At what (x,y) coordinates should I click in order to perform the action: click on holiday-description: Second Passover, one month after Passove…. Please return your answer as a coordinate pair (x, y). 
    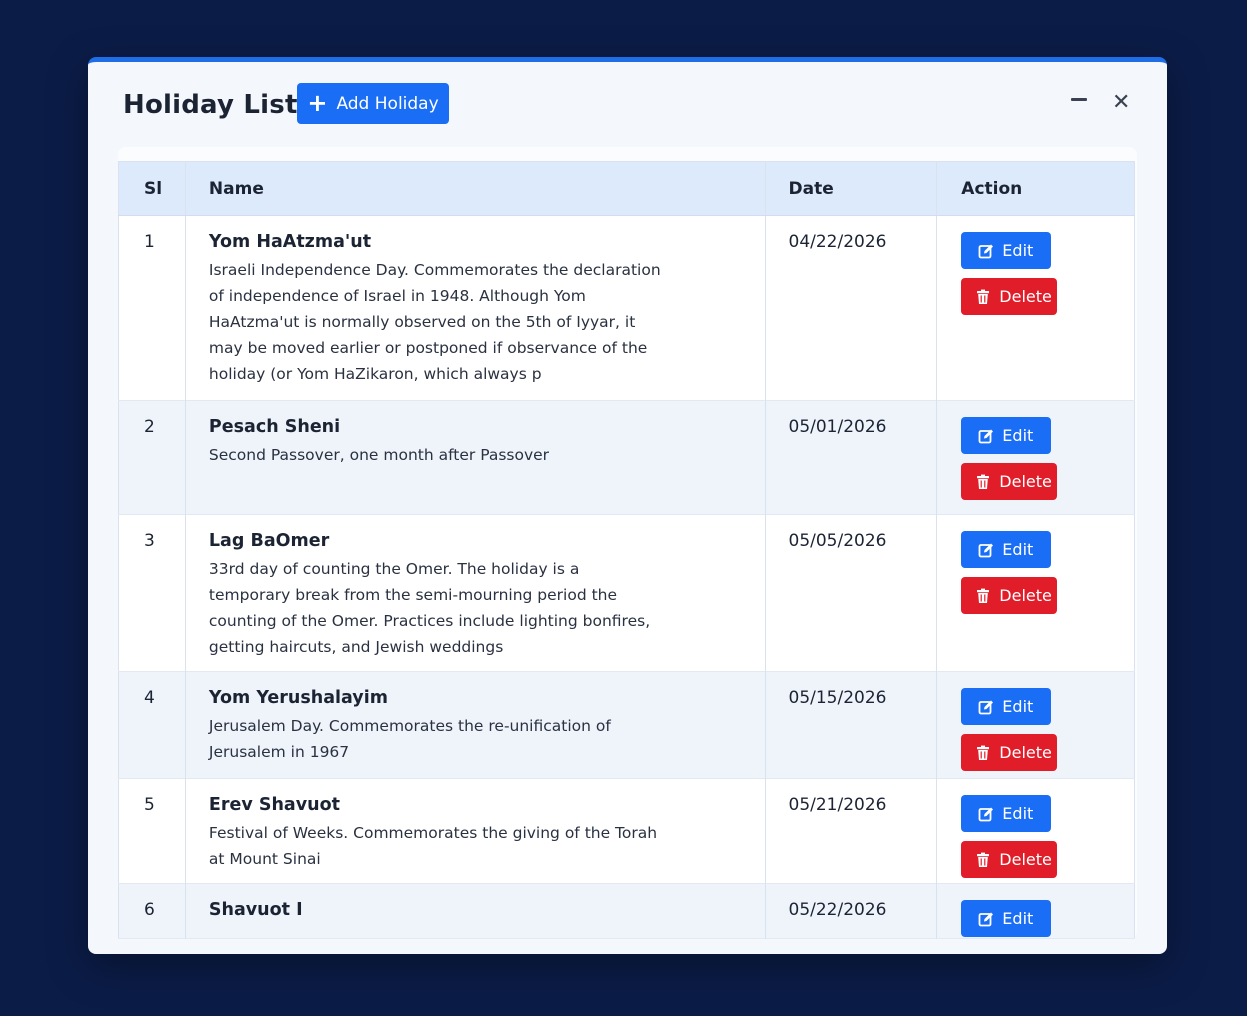
    Looking at the image, I should click on (379, 455).